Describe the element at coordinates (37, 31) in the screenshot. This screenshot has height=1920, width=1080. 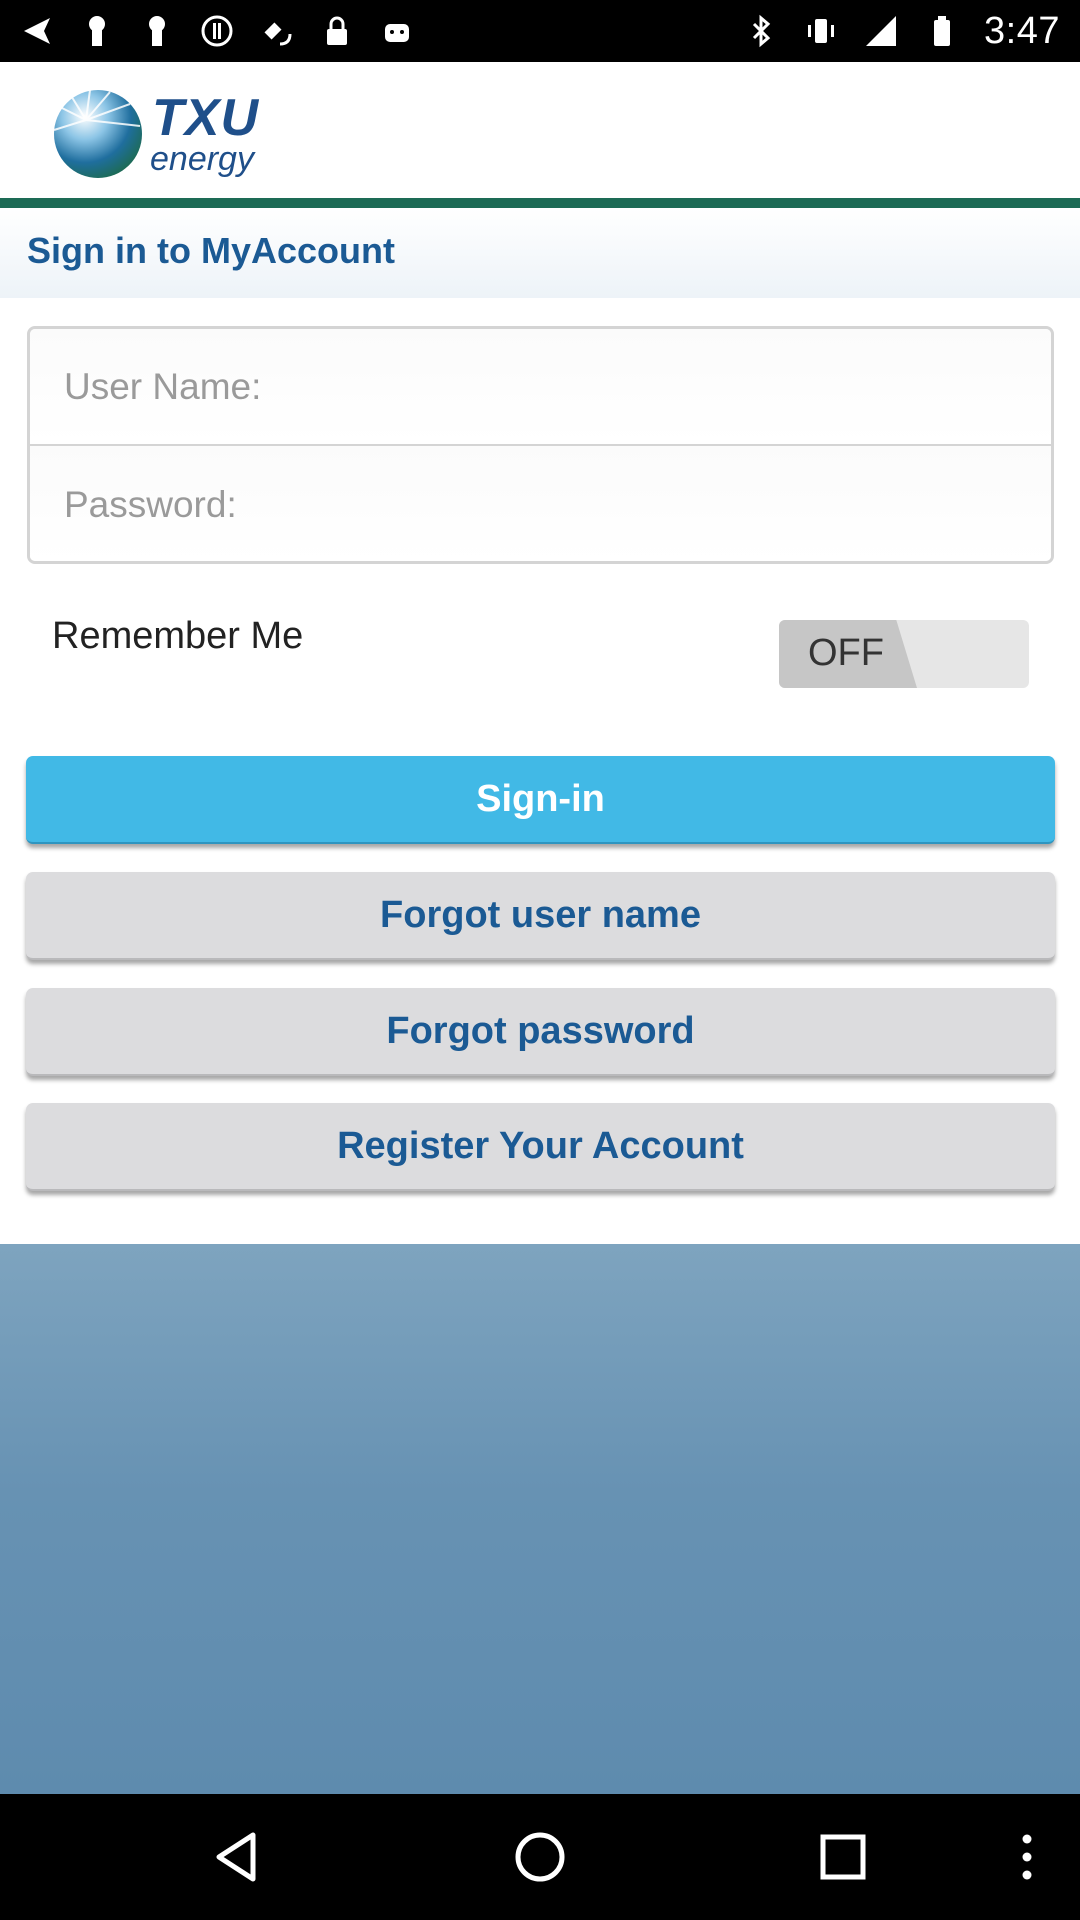
I see `back-arrow-icon` at that location.